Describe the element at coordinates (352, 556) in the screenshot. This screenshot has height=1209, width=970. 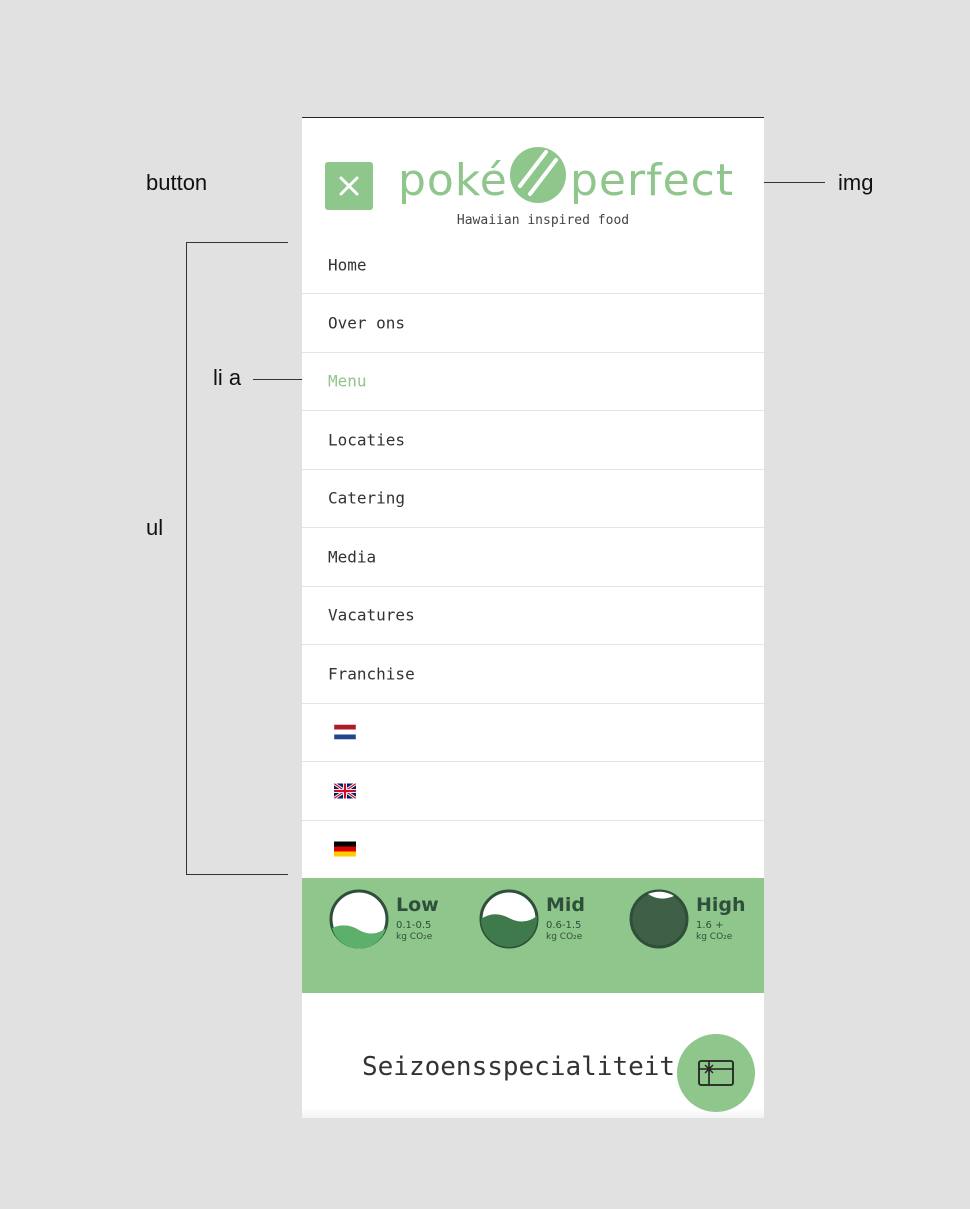
I see `nav-link-media: Media` at that location.